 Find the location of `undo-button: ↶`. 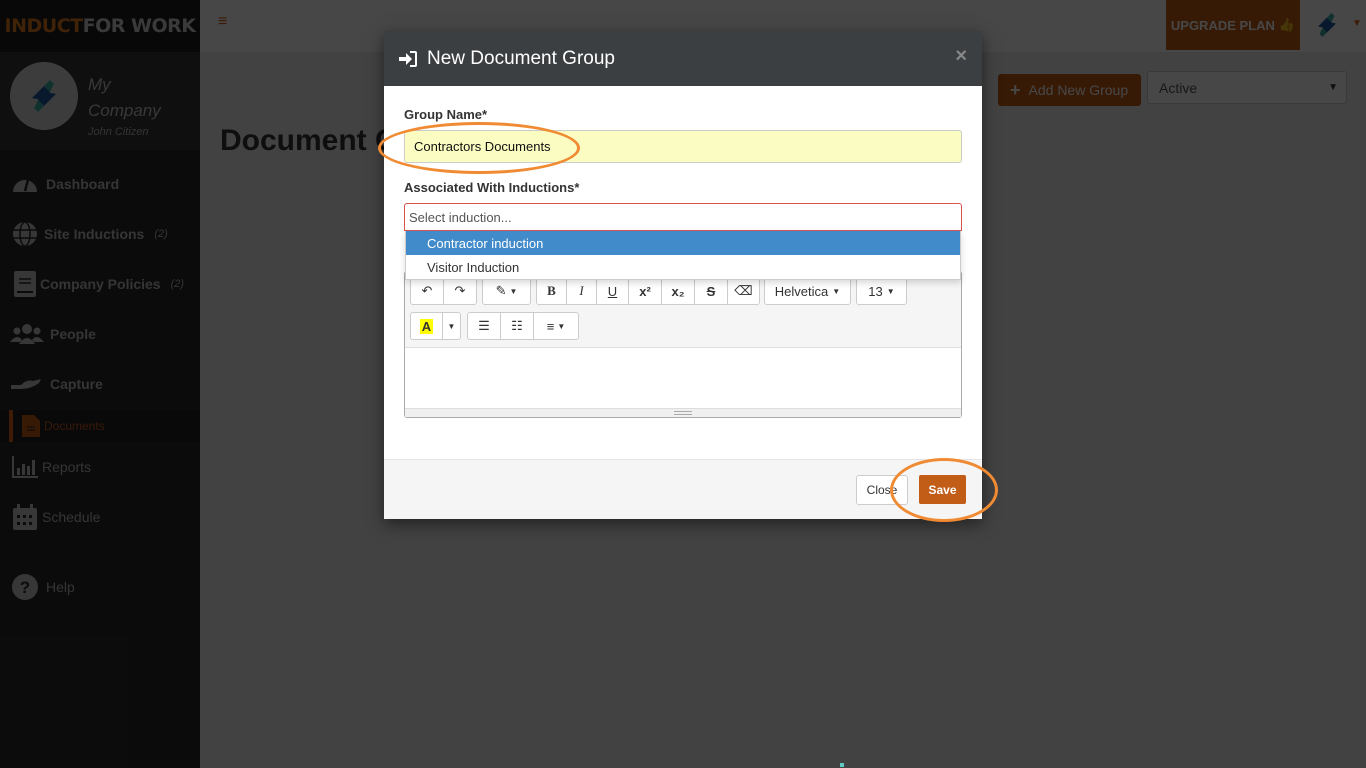

undo-button: ↶ is located at coordinates (427, 291).